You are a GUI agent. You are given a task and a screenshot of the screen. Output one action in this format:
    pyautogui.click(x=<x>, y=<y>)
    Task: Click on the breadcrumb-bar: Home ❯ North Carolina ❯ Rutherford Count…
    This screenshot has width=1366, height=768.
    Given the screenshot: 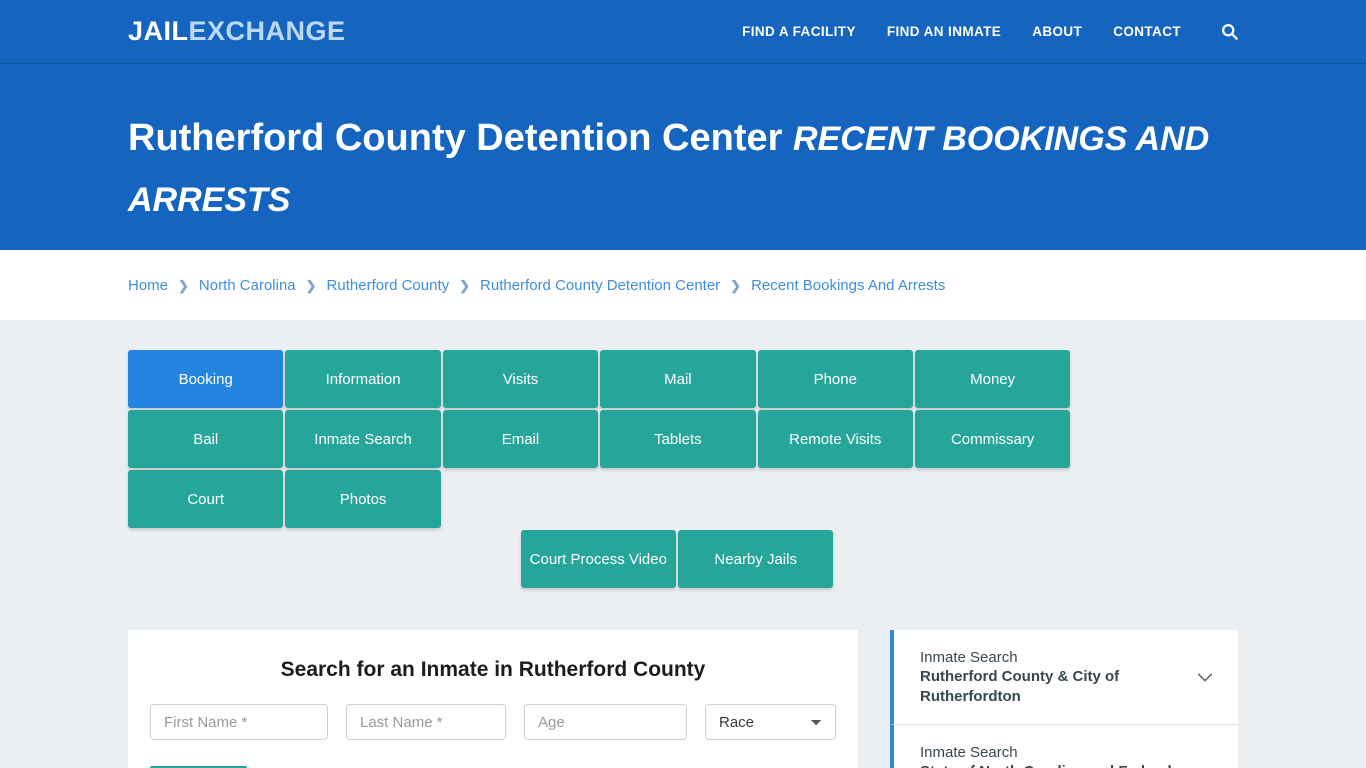 What is the action you would take?
    pyautogui.click(x=683, y=285)
    